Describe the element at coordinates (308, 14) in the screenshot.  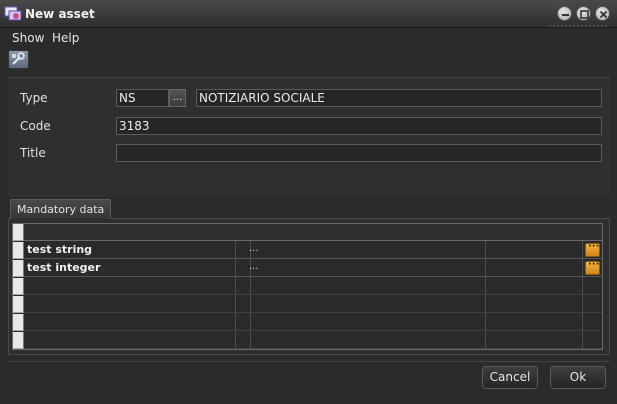
I see `title-bar: New asset` at that location.